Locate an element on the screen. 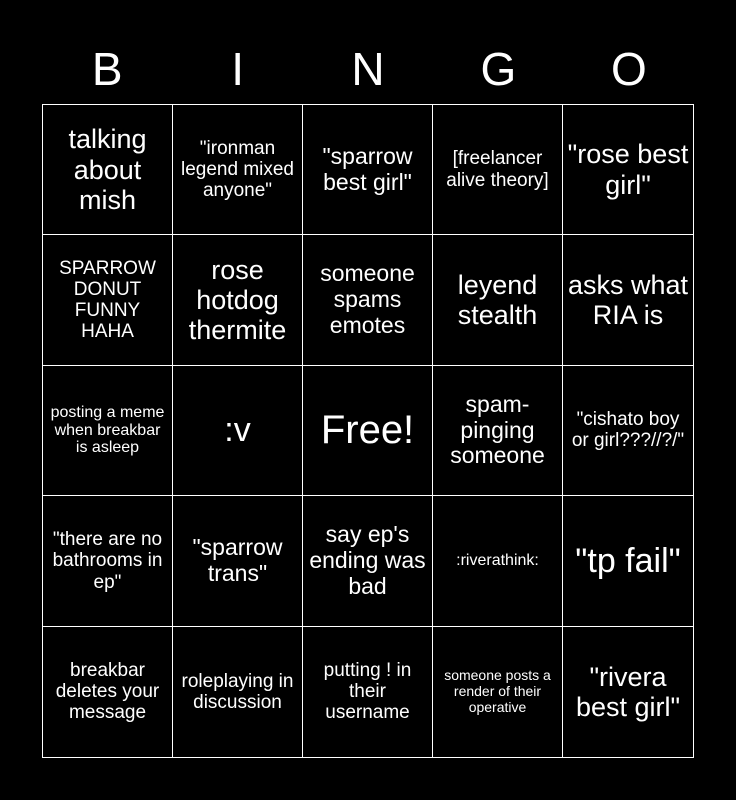 Image resolution: width=736 pixels, height=800 pixels. bingo-cell: "sparrow best girl" is located at coordinates (368, 170).